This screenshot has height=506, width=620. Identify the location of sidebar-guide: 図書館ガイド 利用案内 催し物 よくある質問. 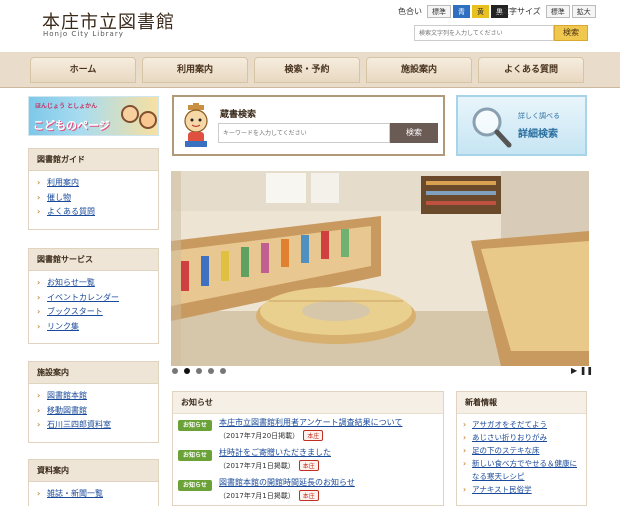
(93, 189).